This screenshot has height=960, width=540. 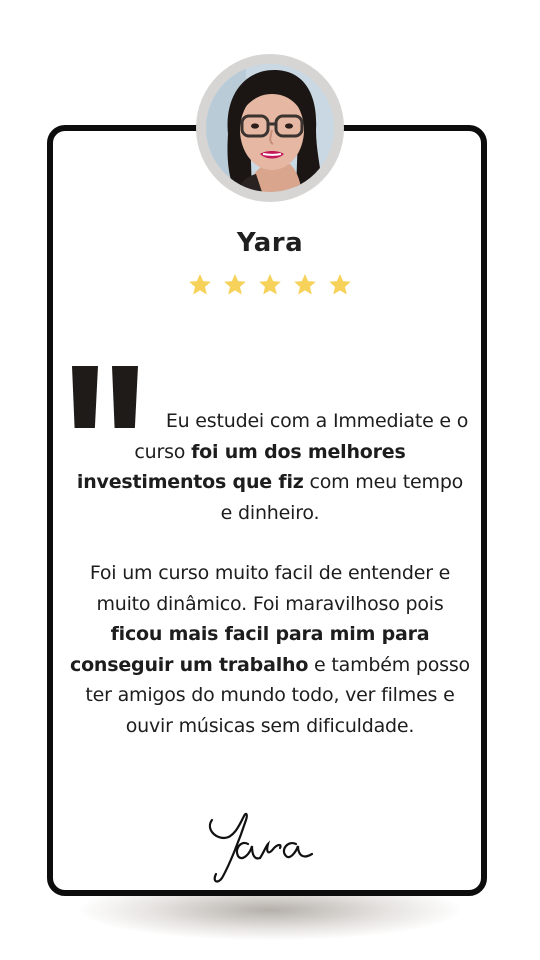 I want to click on avatar-photo, so click(x=270, y=128).